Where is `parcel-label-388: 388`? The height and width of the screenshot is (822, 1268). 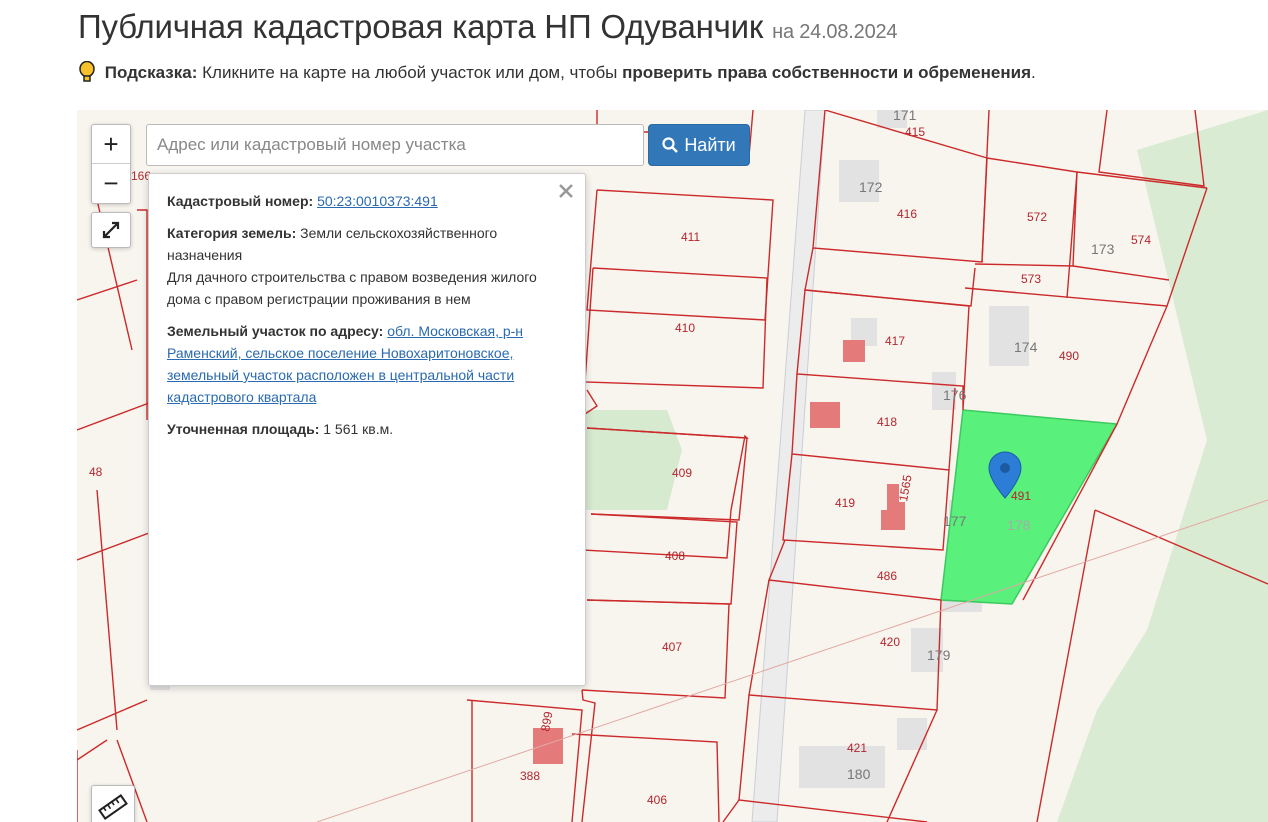
parcel-label-388: 388 is located at coordinates (530, 776).